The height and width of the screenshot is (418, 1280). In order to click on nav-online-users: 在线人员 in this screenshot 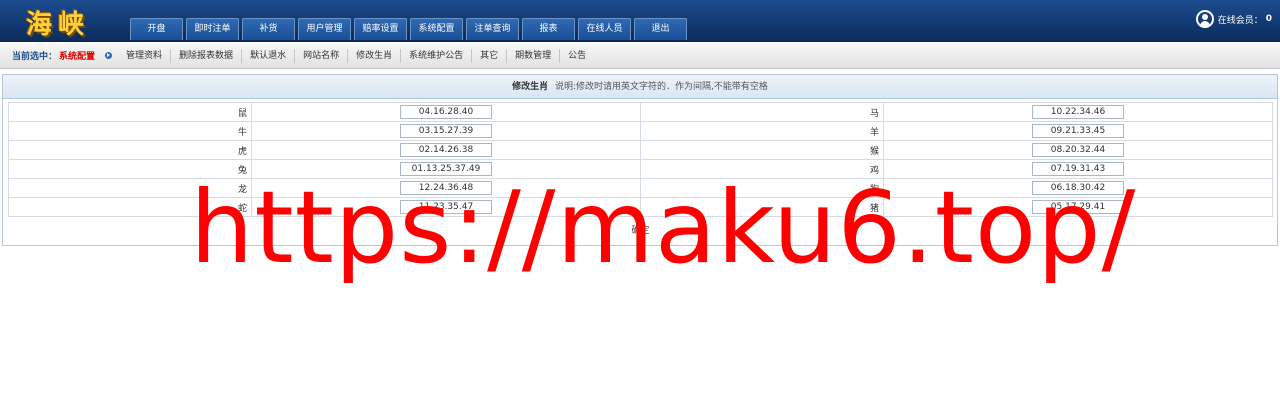, I will do `click(604, 29)`.